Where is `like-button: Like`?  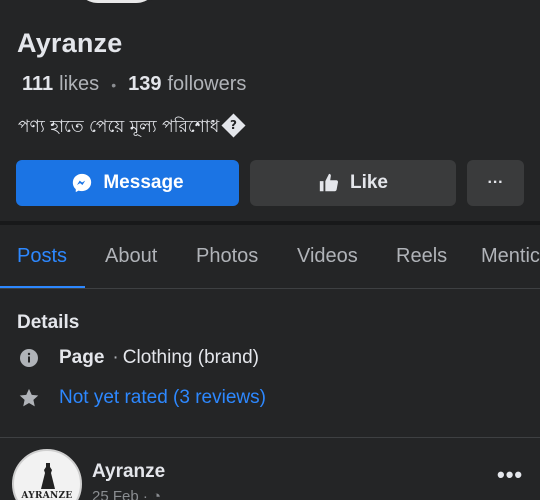
like-button: Like is located at coordinates (353, 183).